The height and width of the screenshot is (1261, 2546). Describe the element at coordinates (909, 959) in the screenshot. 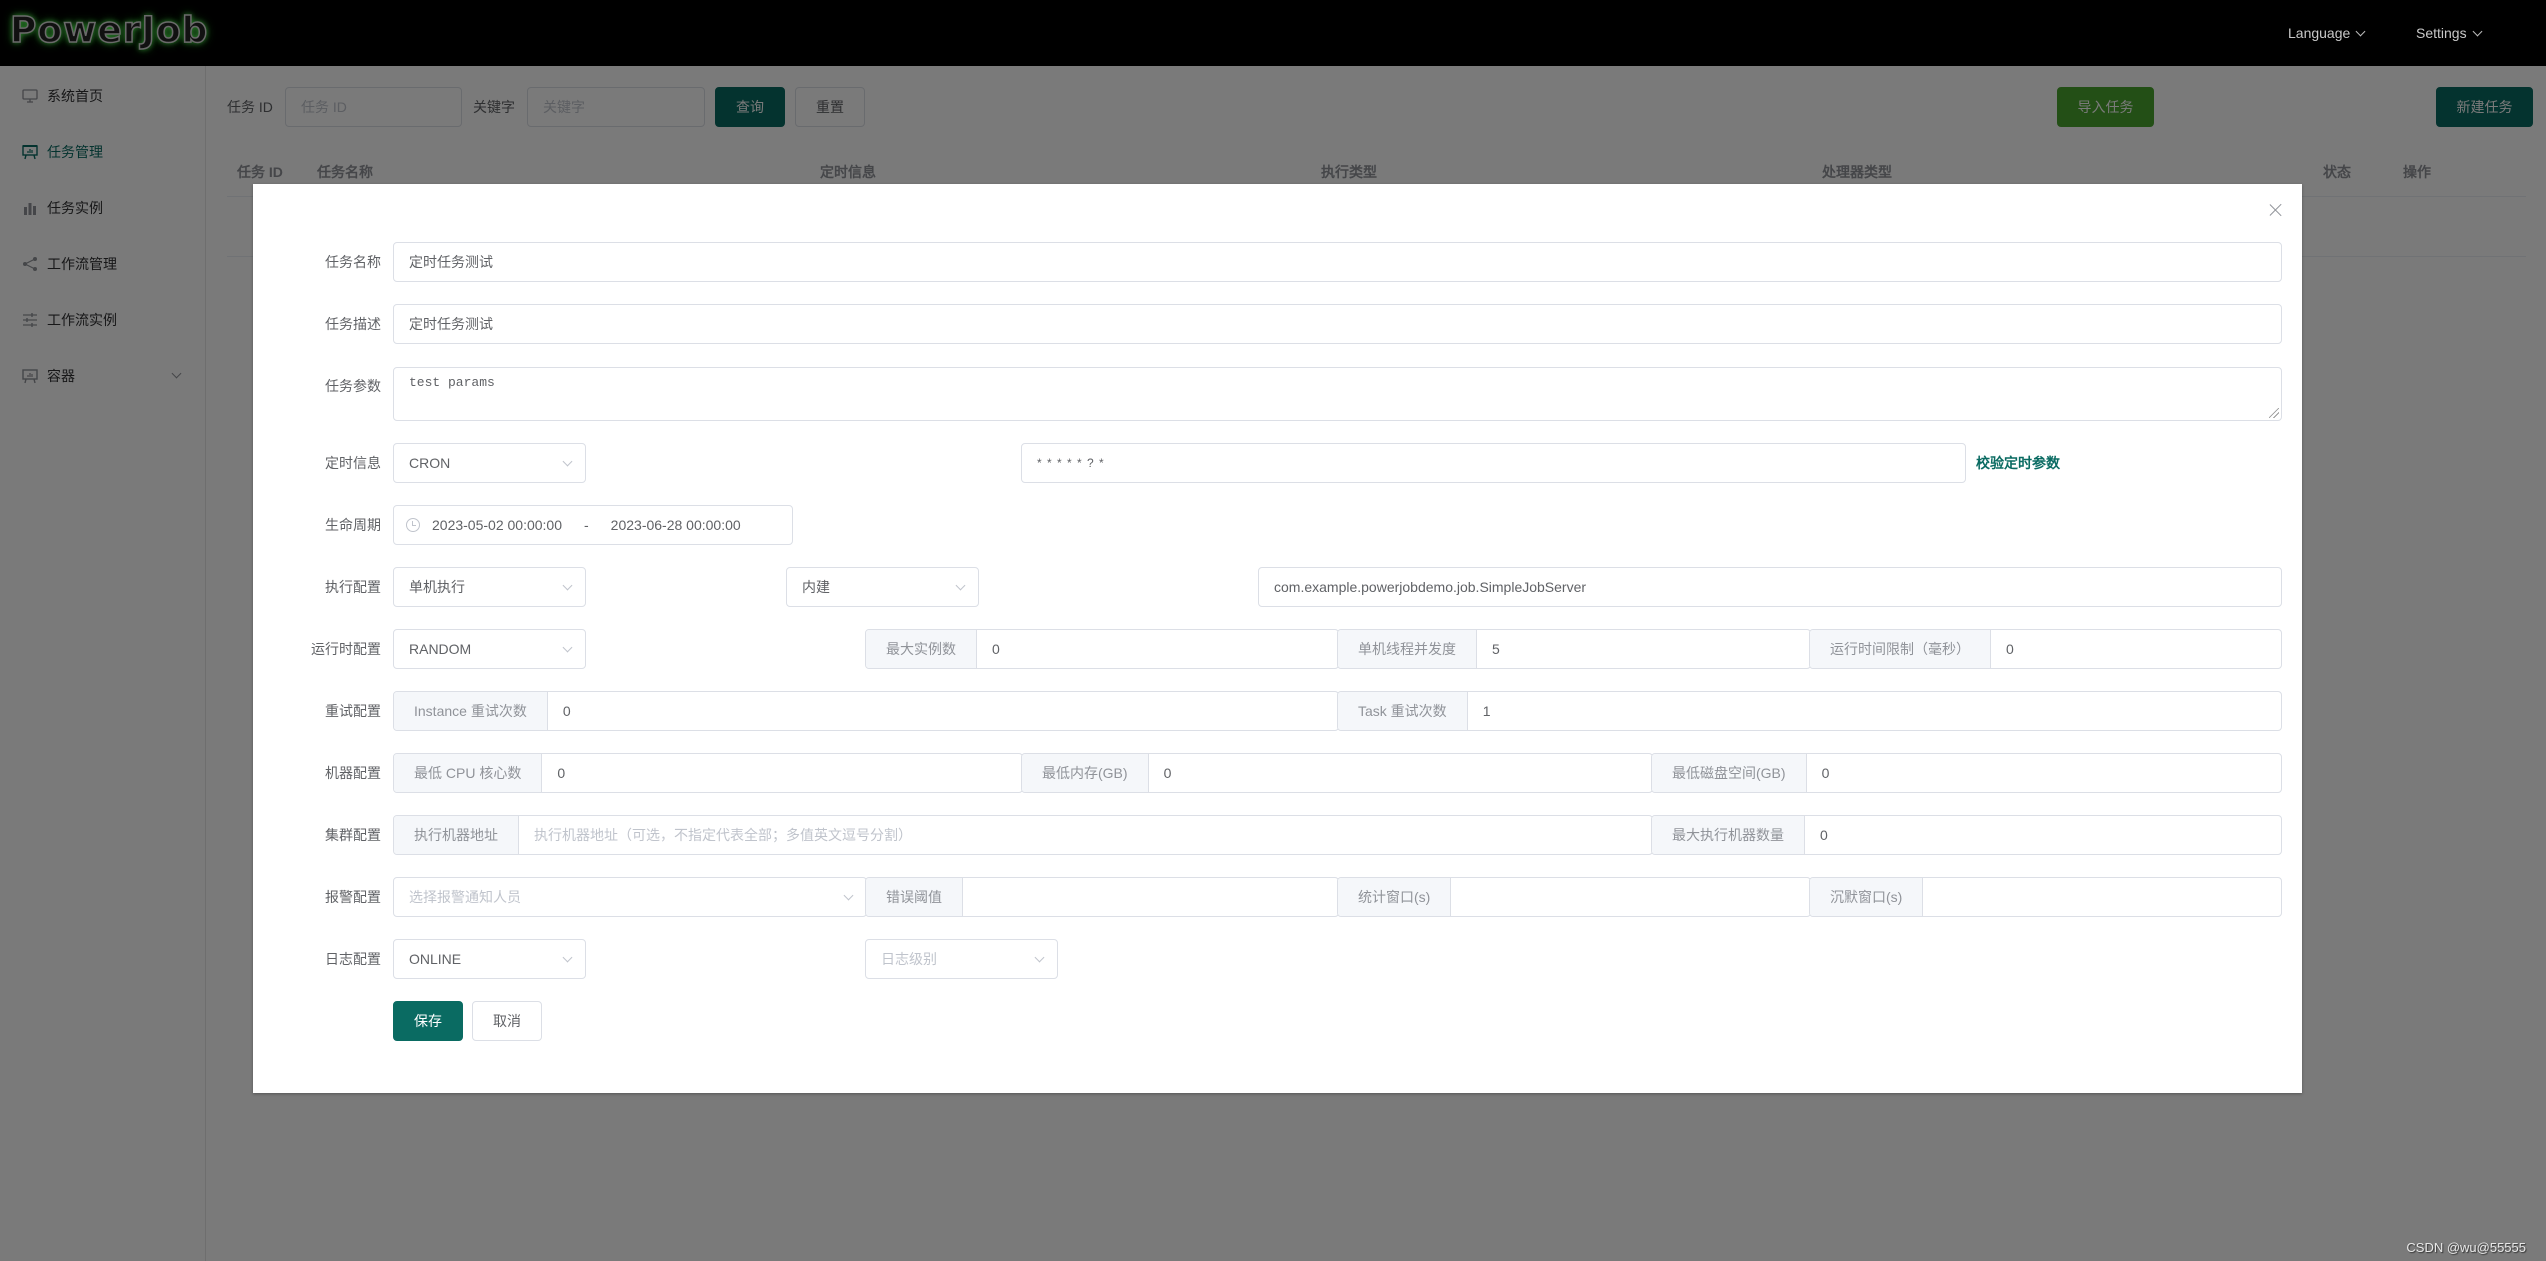

I see `log-level-placeholder: 日志级别` at that location.